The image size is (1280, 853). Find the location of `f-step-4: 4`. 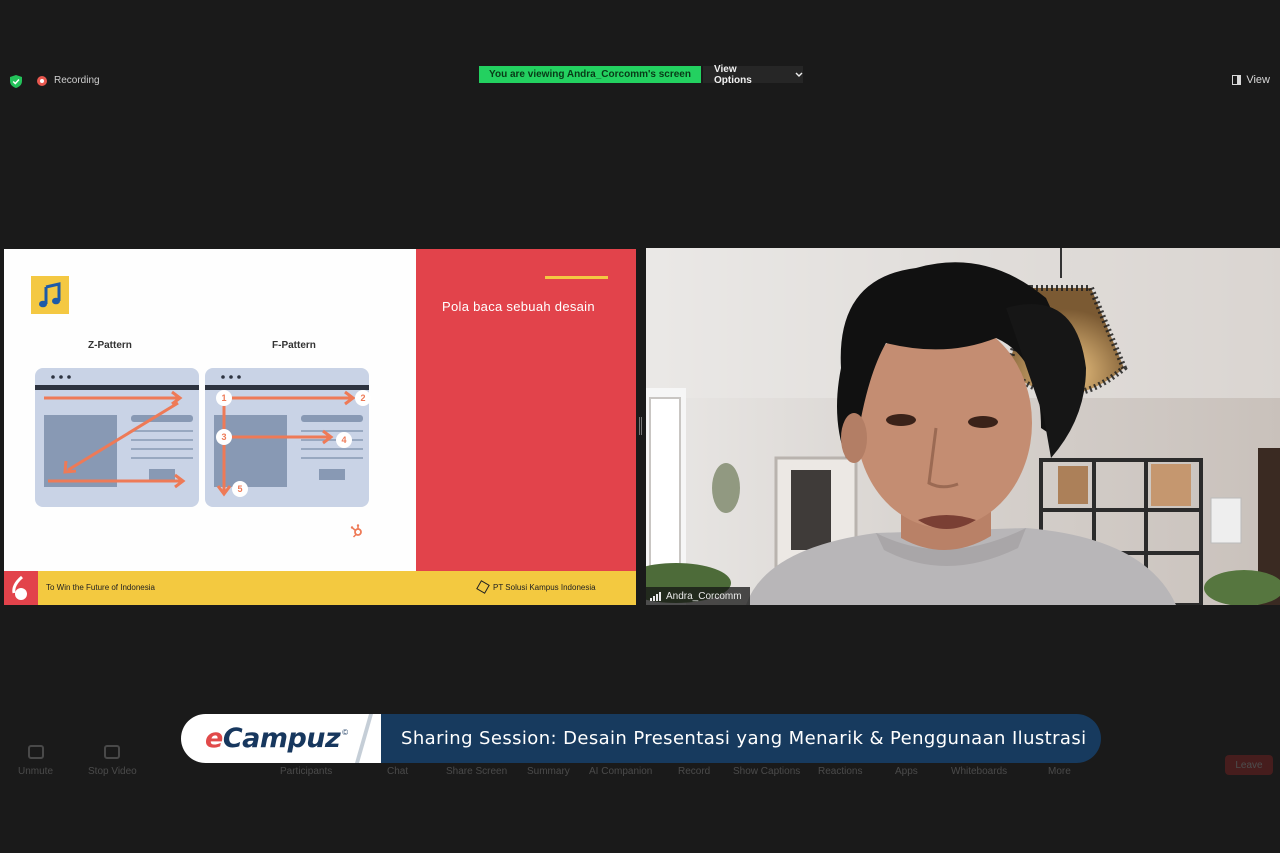

f-step-4: 4 is located at coordinates (343, 440).